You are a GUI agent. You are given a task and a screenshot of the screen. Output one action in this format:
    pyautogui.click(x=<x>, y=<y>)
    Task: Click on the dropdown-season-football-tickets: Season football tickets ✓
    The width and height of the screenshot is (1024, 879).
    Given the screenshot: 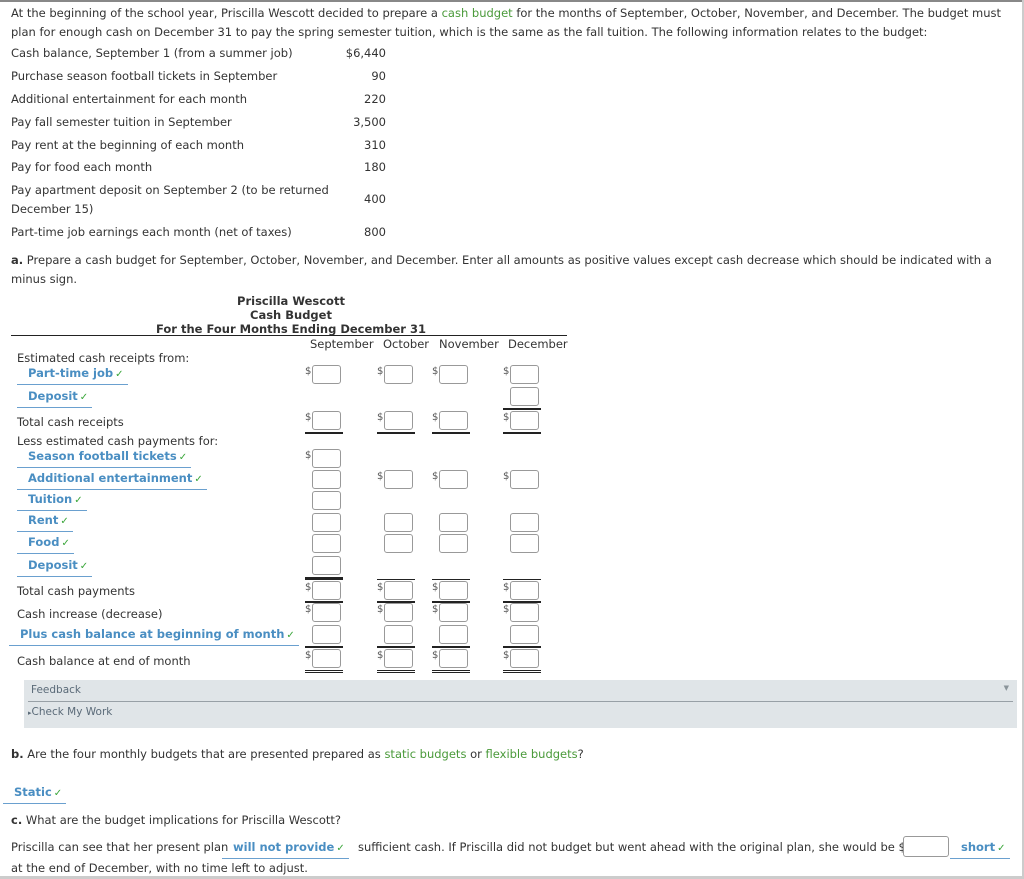 What is the action you would take?
    pyautogui.click(x=104, y=458)
    